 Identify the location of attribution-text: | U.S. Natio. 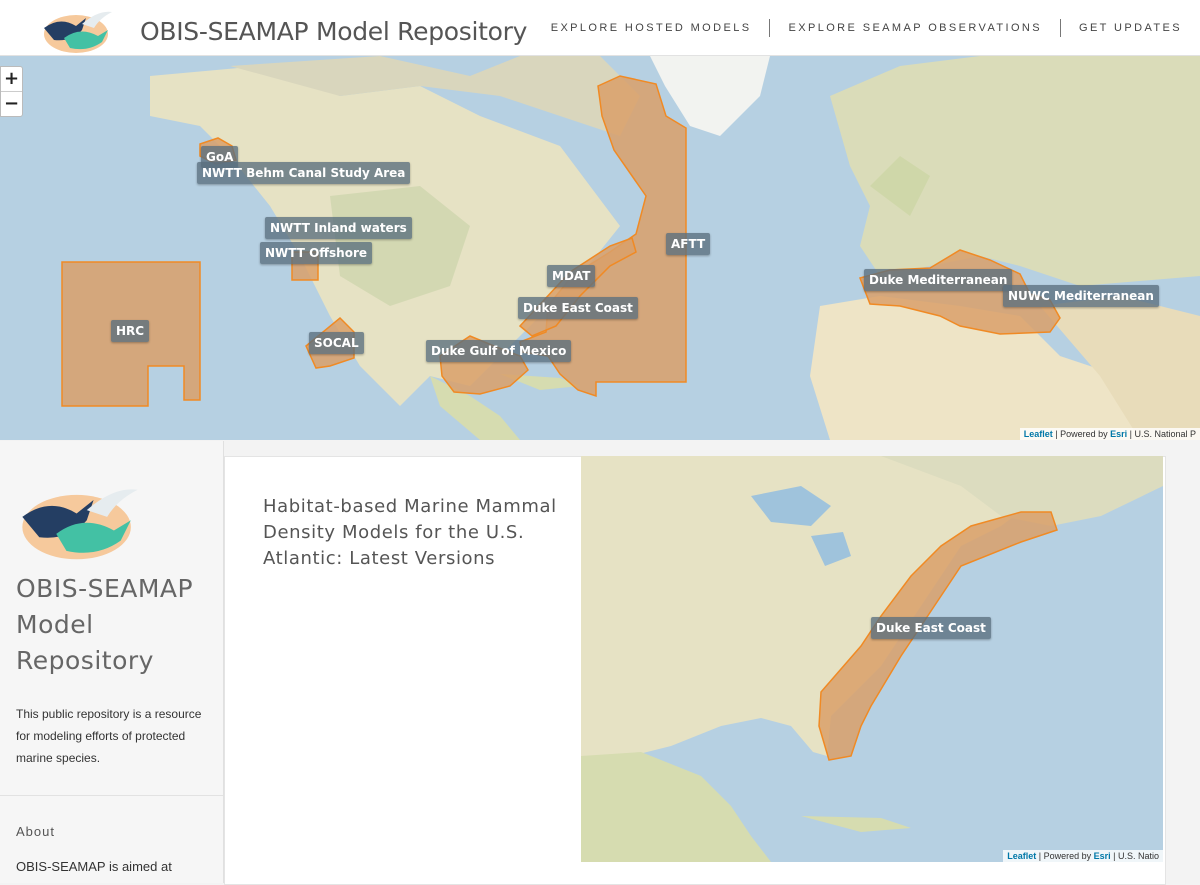
(1134, 856).